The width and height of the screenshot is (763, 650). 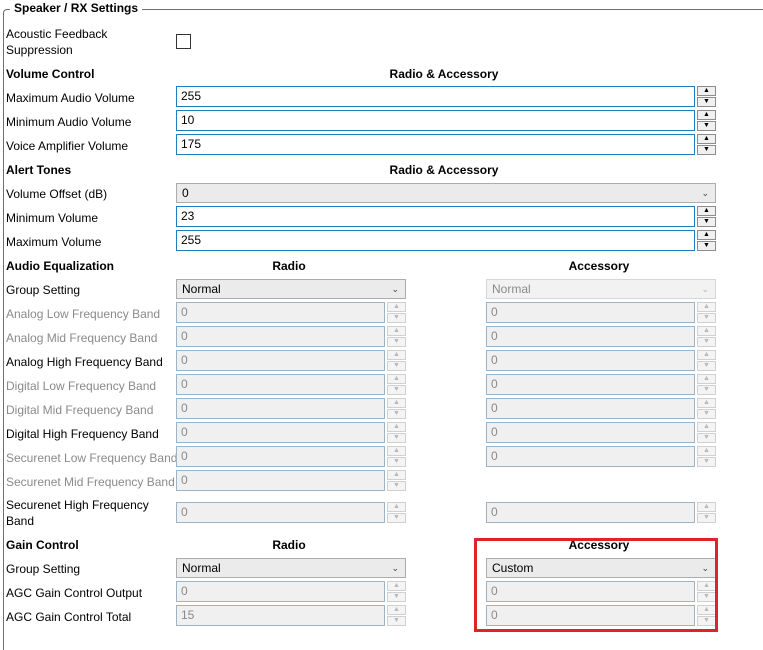 What do you see at coordinates (291, 591) in the screenshot?
I see `agc-output-radio-spinner: 0 ▲ ▼` at bounding box center [291, 591].